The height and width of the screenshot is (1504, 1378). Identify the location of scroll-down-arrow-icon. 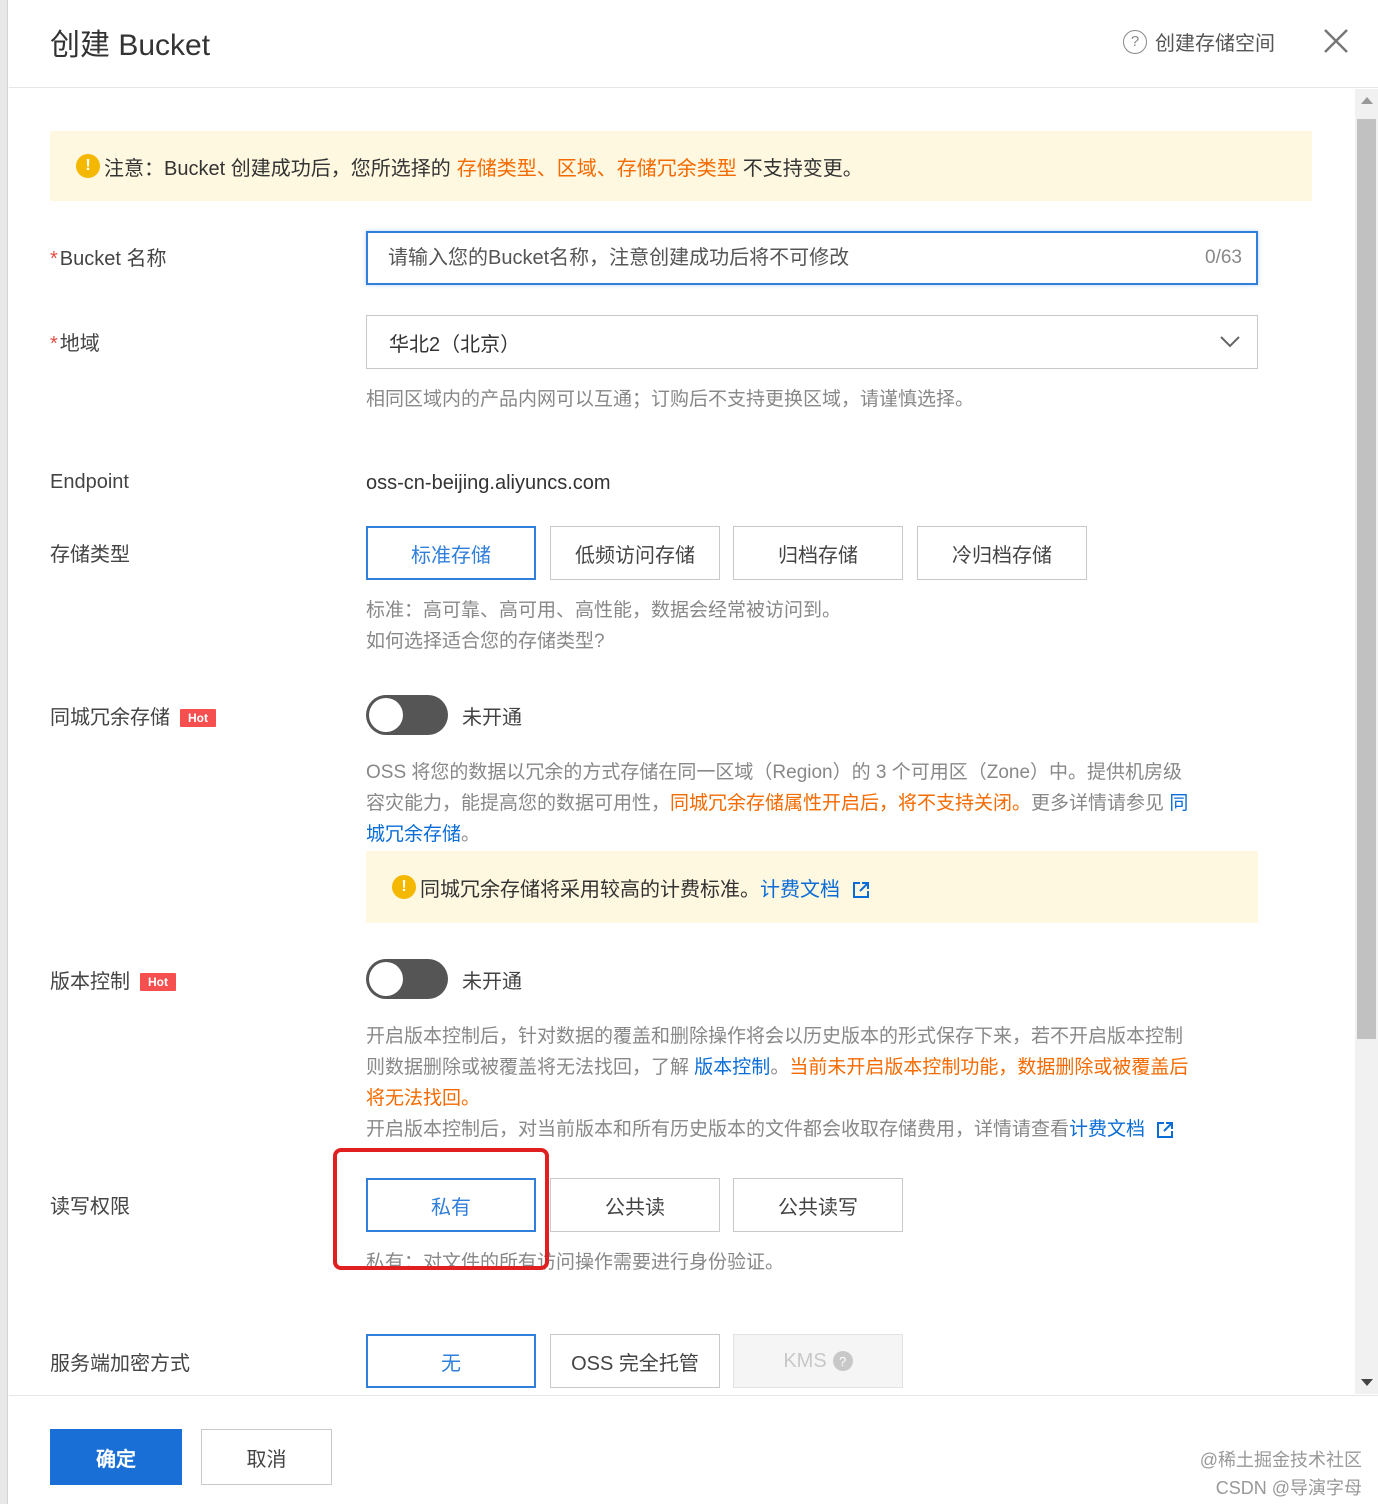
(1367, 1382).